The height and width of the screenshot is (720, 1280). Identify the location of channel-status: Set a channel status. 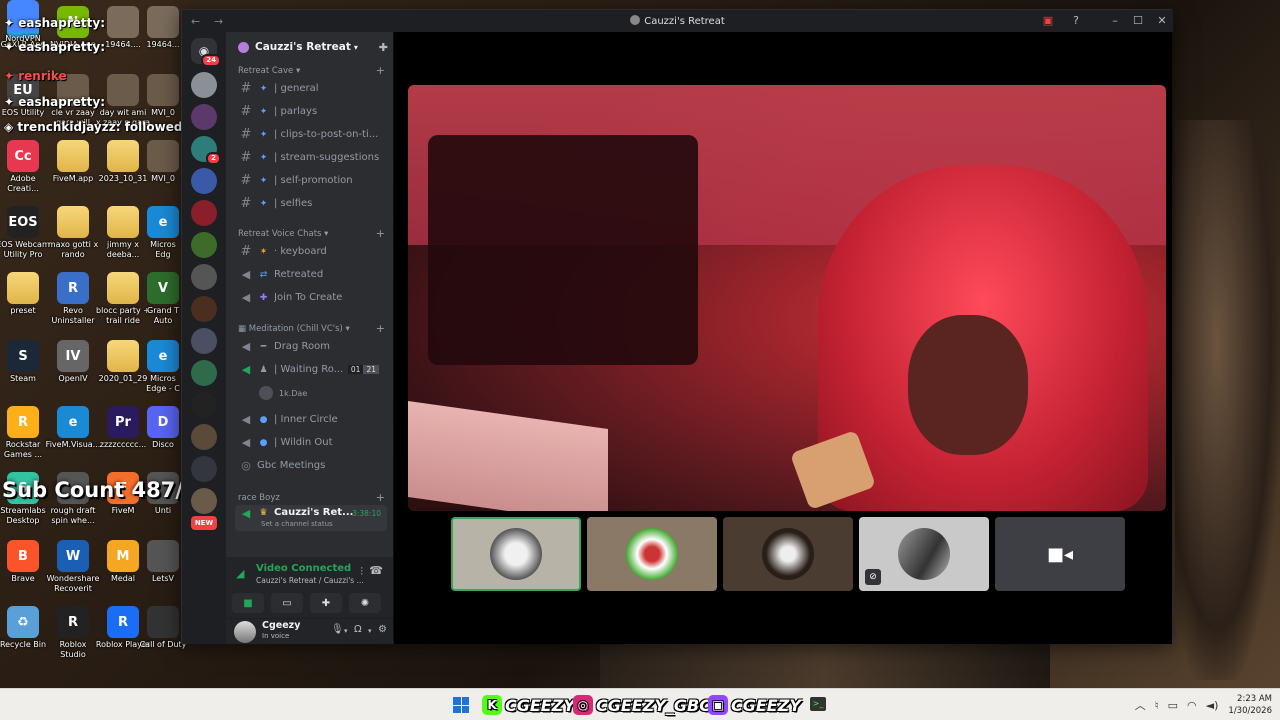
(297, 524).